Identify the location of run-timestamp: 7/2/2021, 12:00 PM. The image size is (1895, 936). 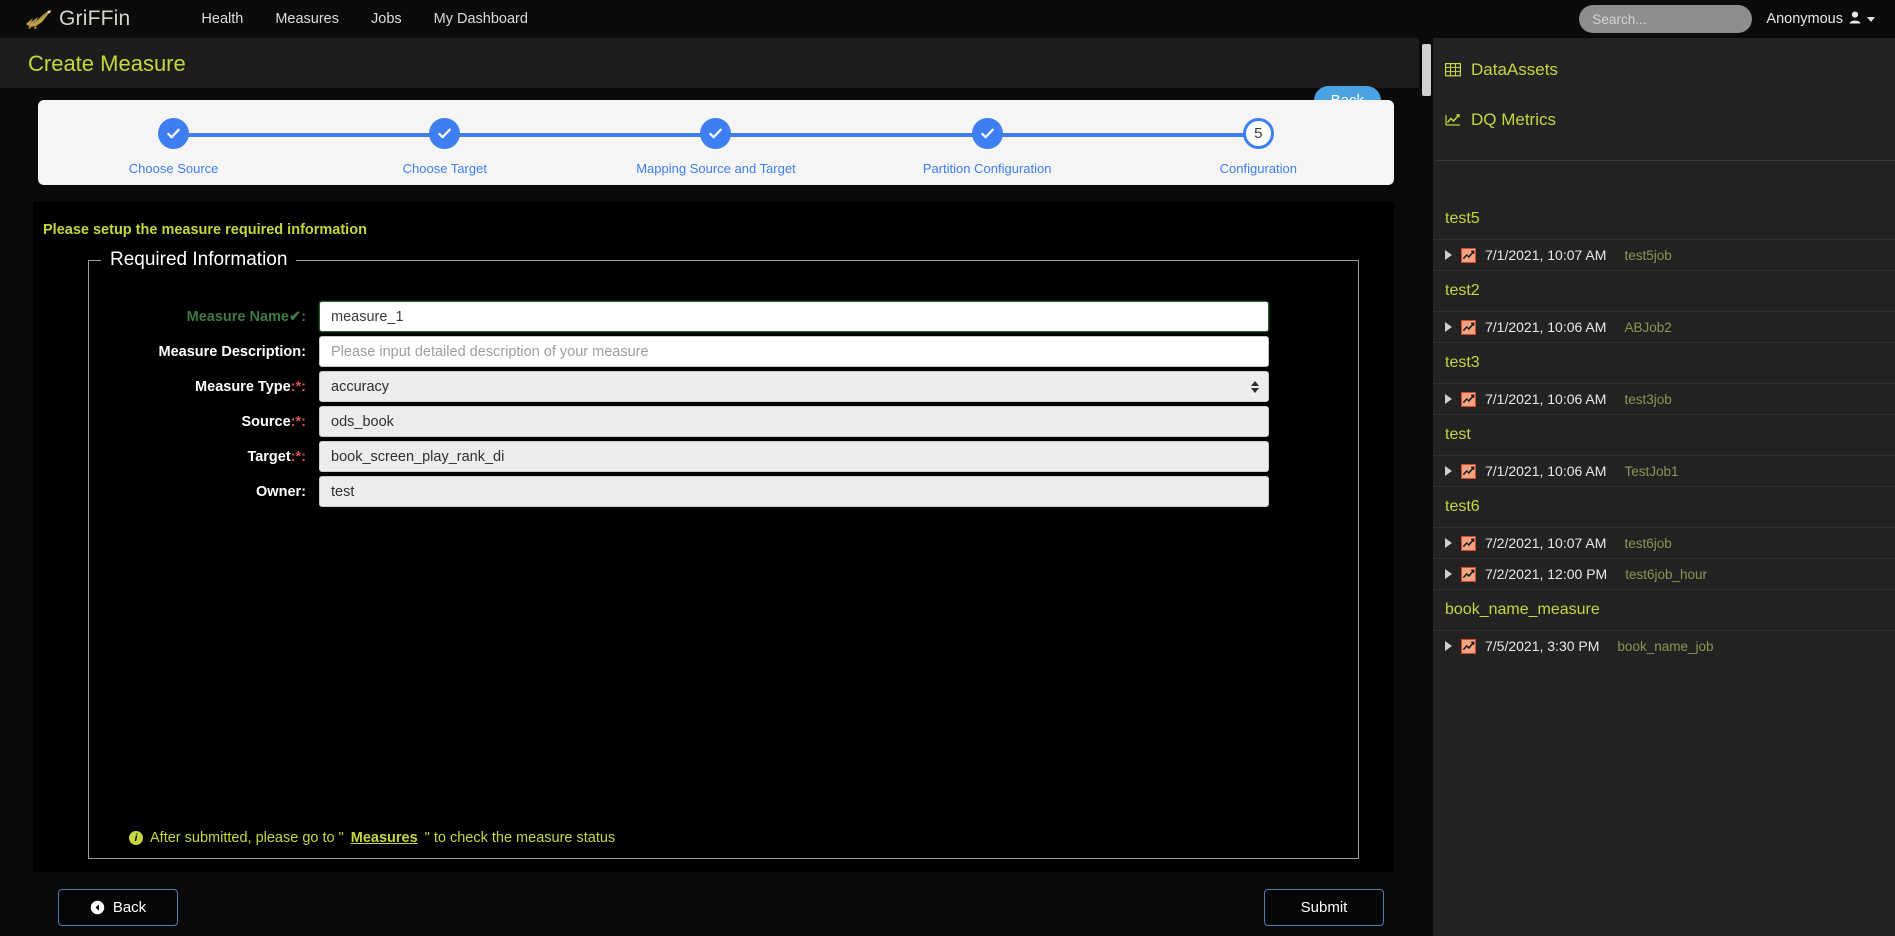
(1546, 574).